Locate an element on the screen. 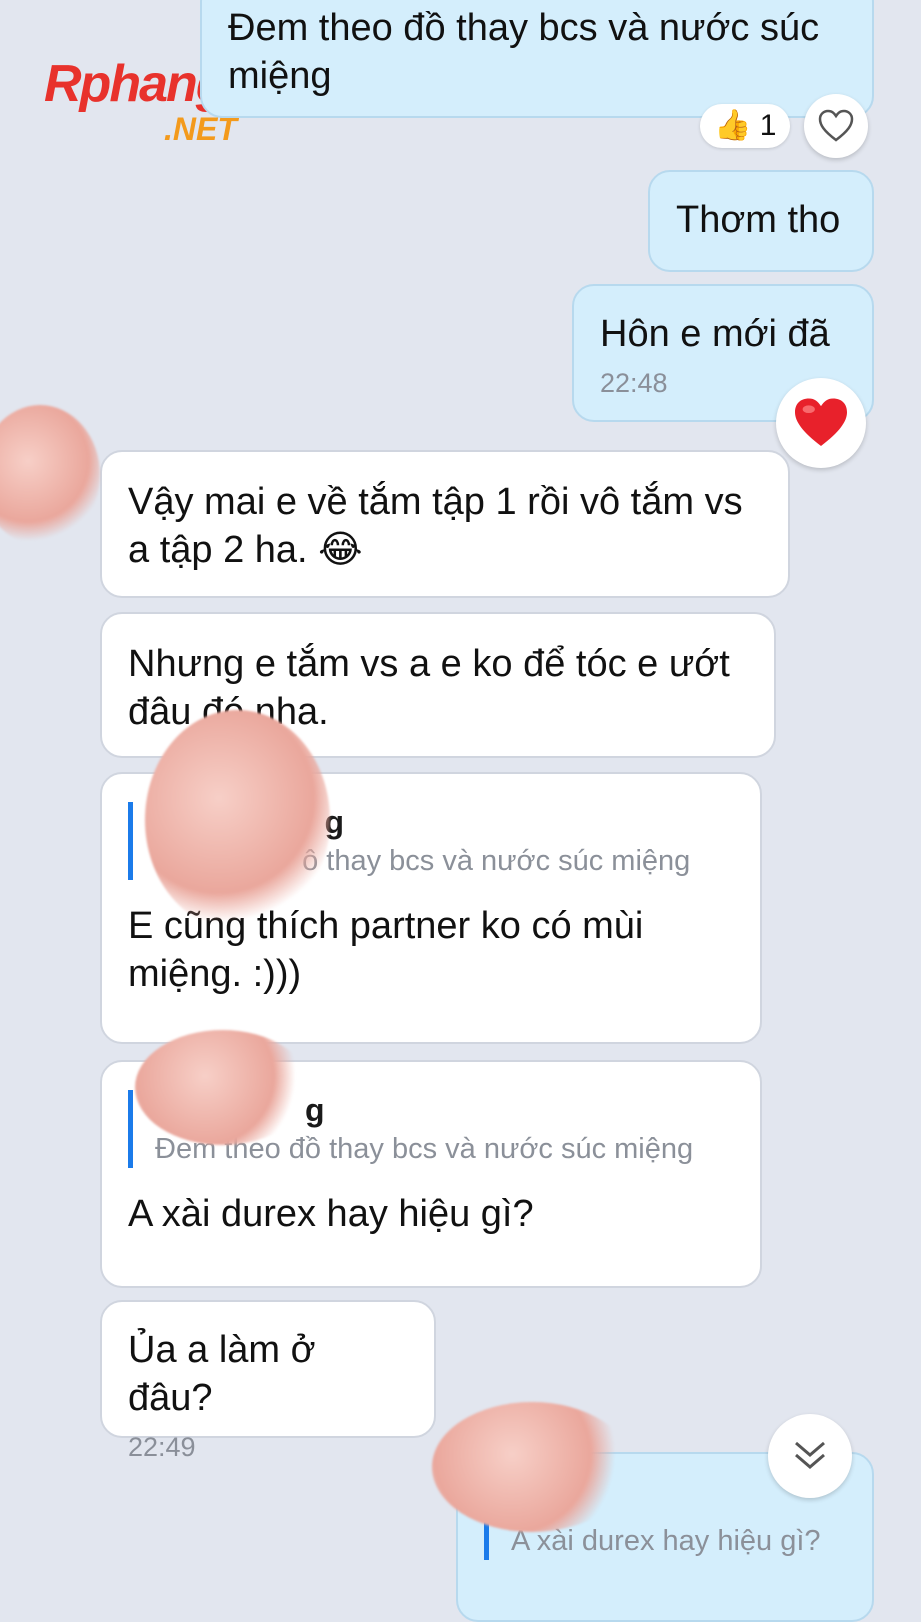 This screenshot has height=1622, width=921. heart-outline-icon is located at coordinates (836, 126).